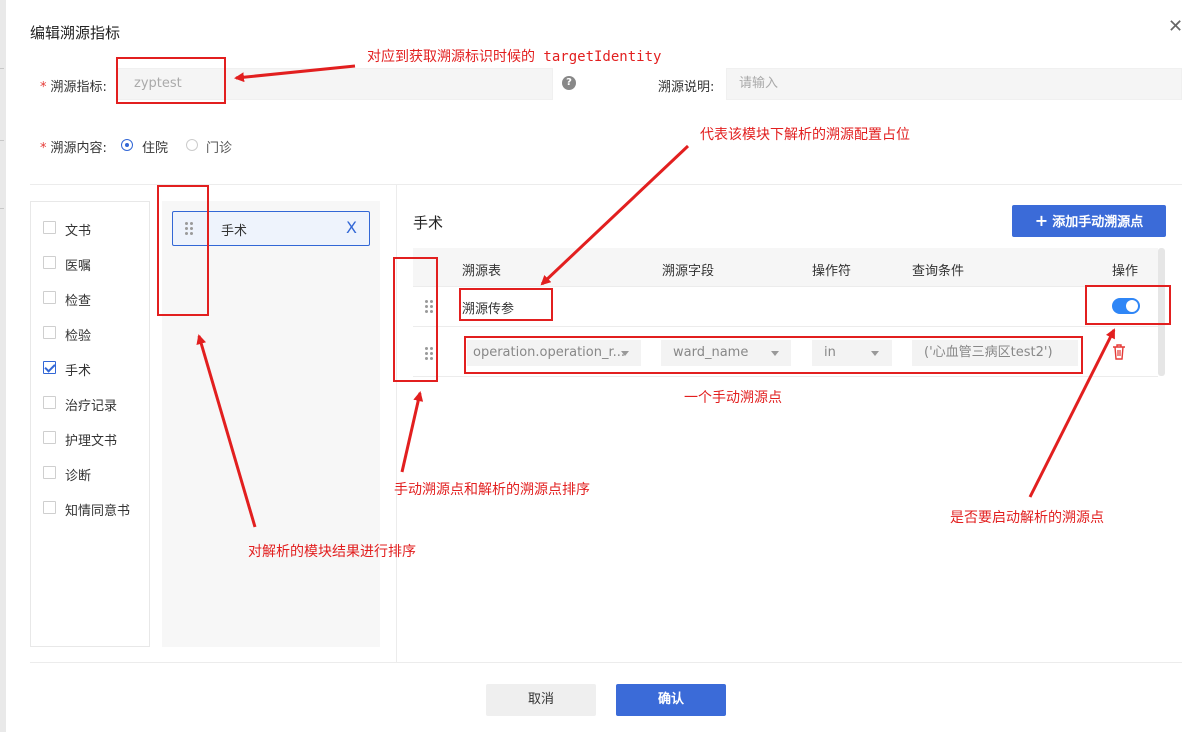 The image size is (1199, 732). Describe the element at coordinates (688, 271) in the screenshot. I see `column-header-field: 溯源字段` at that location.